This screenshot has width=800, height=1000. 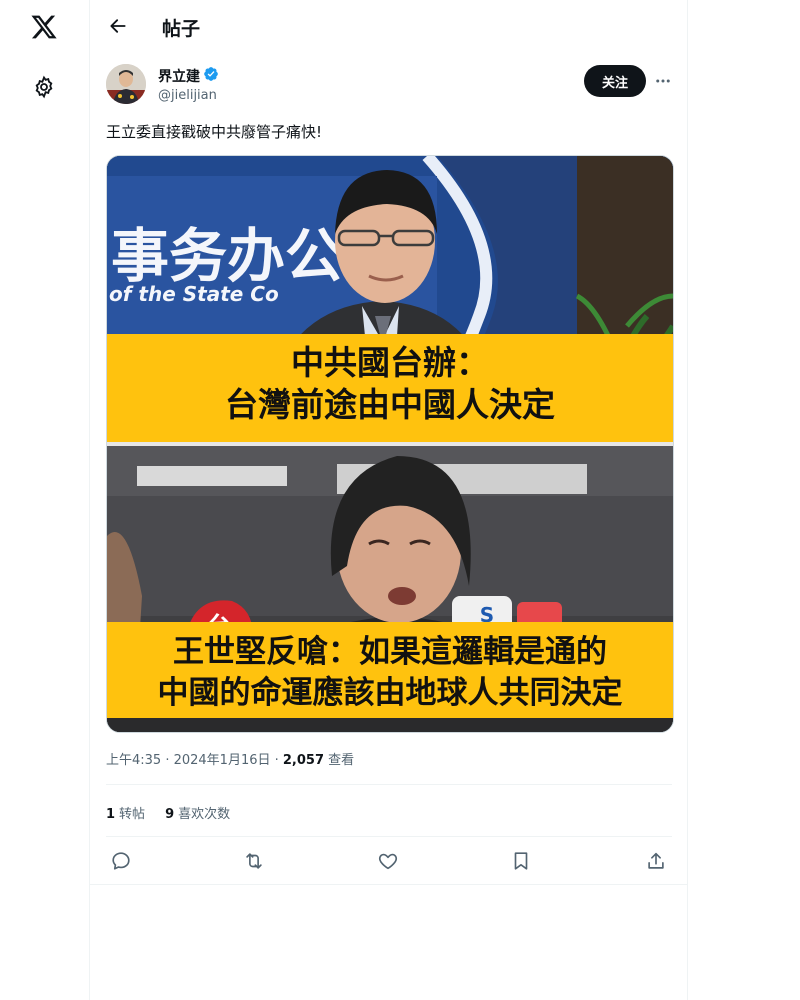 I want to click on reposts-label: 转帖, so click(x=132, y=814).